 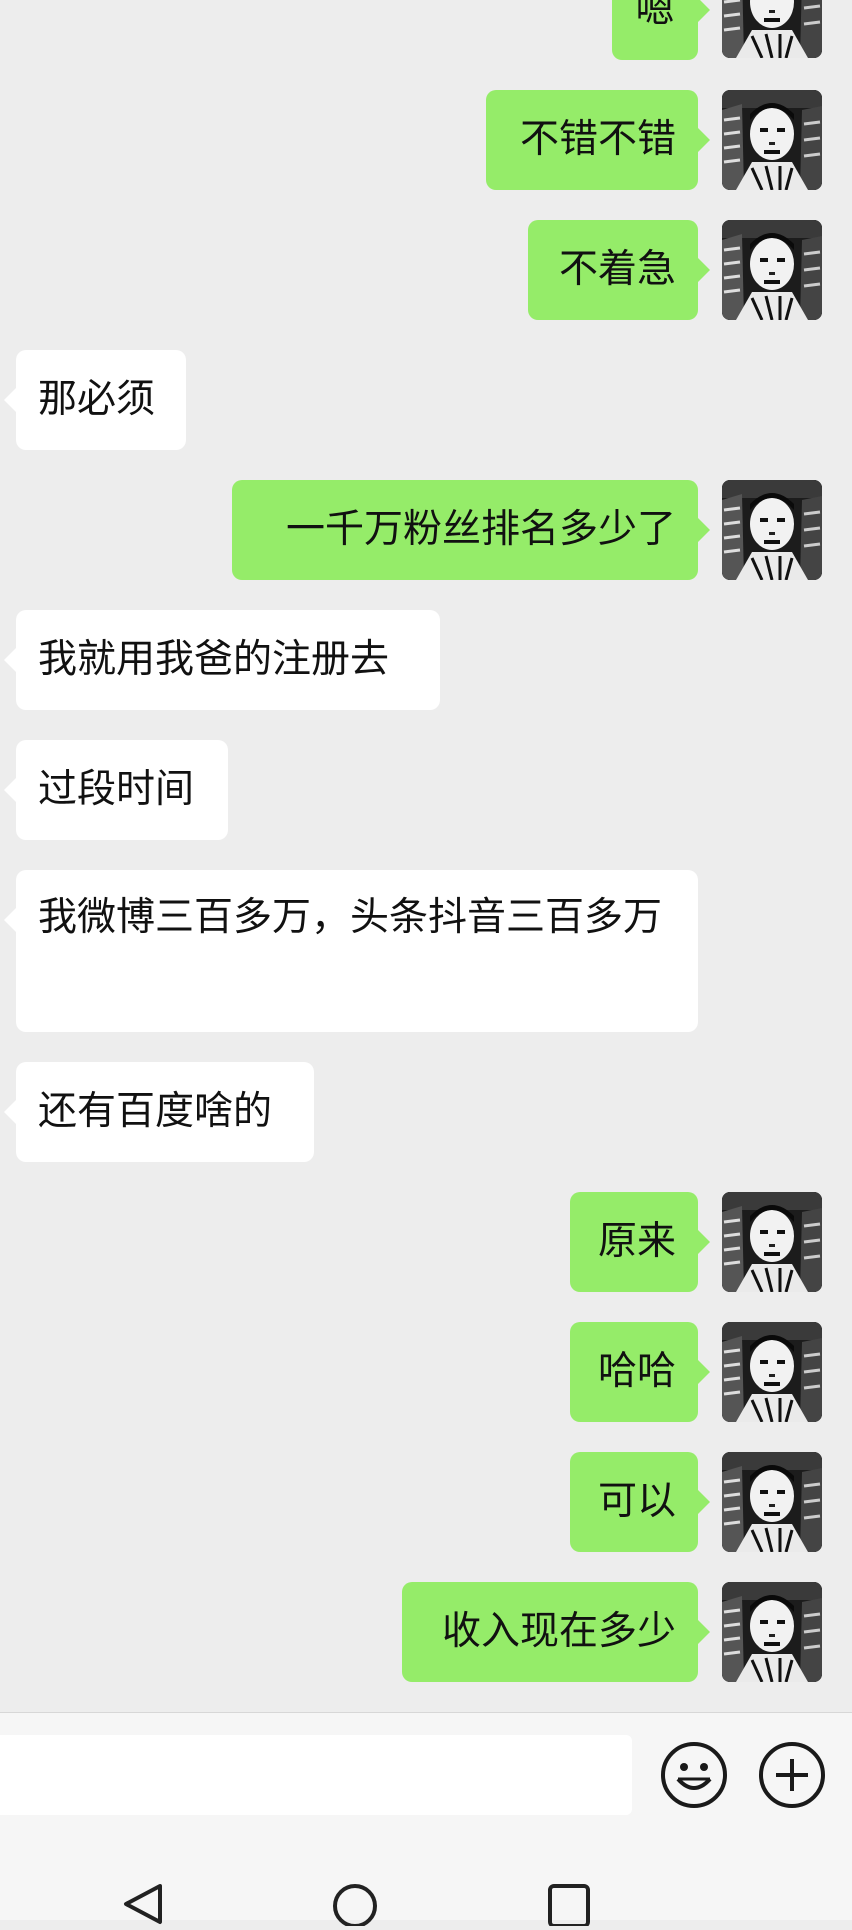 I want to click on message-bubble: 不着急, so click(x=619, y=270).